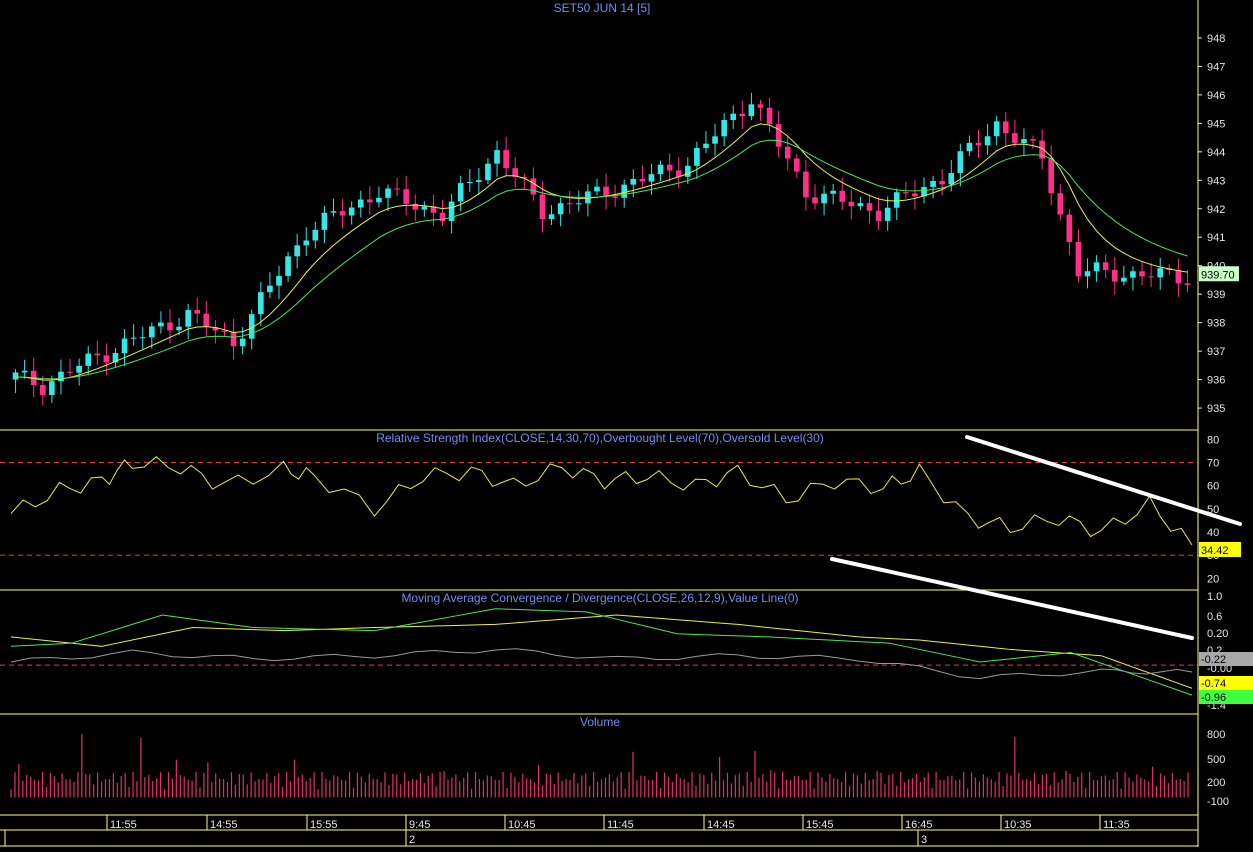 The image size is (1253, 852). I want to click on price-tick-label: 945, so click(1216, 124).